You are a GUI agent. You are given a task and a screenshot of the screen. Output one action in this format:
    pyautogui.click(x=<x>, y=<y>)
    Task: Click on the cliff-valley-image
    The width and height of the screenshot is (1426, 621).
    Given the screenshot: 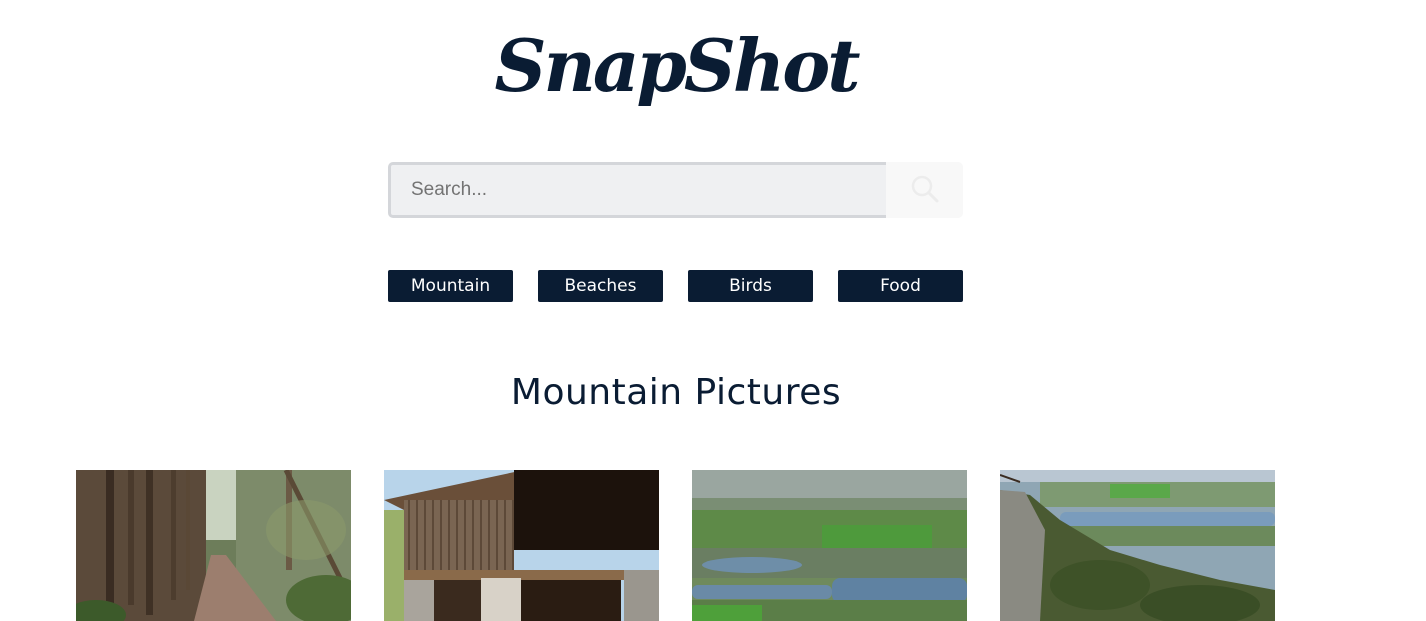 What is the action you would take?
    pyautogui.click(x=1137, y=545)
    